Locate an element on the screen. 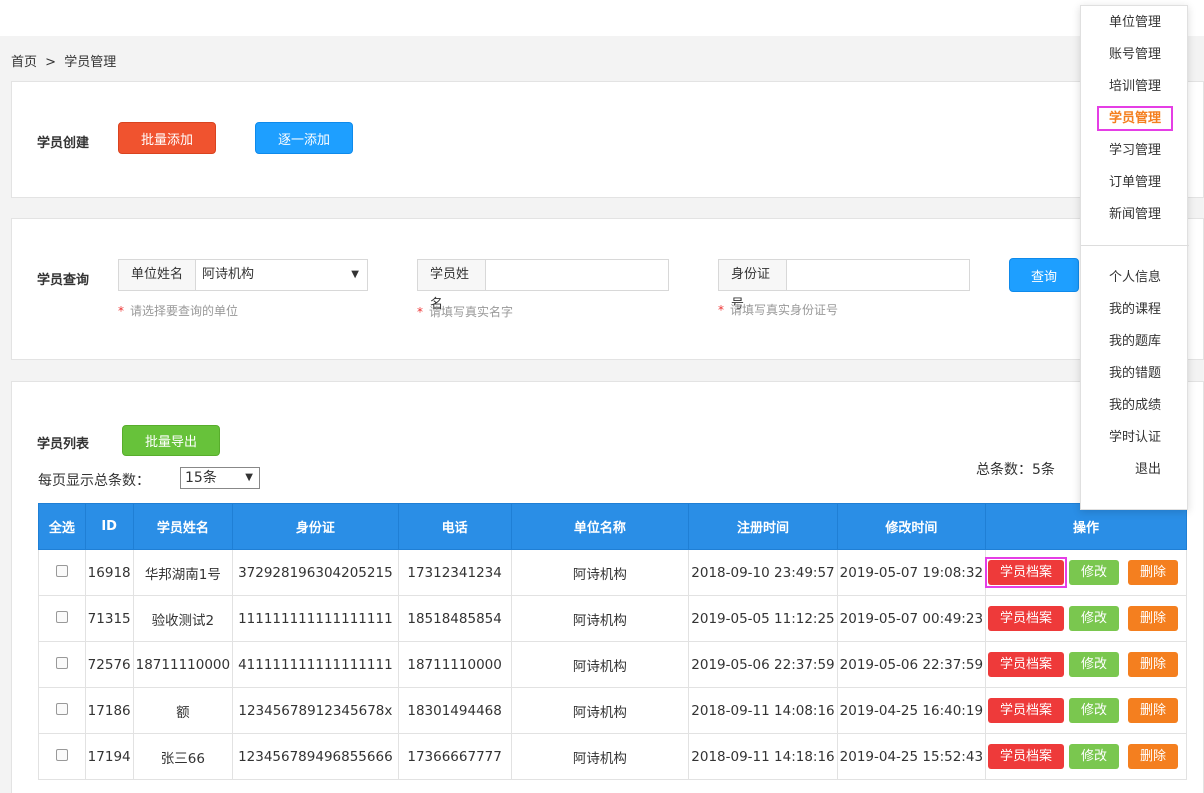  idcard-hint-text: 请填写真实身份证号 is located at coordinates (784, 310).